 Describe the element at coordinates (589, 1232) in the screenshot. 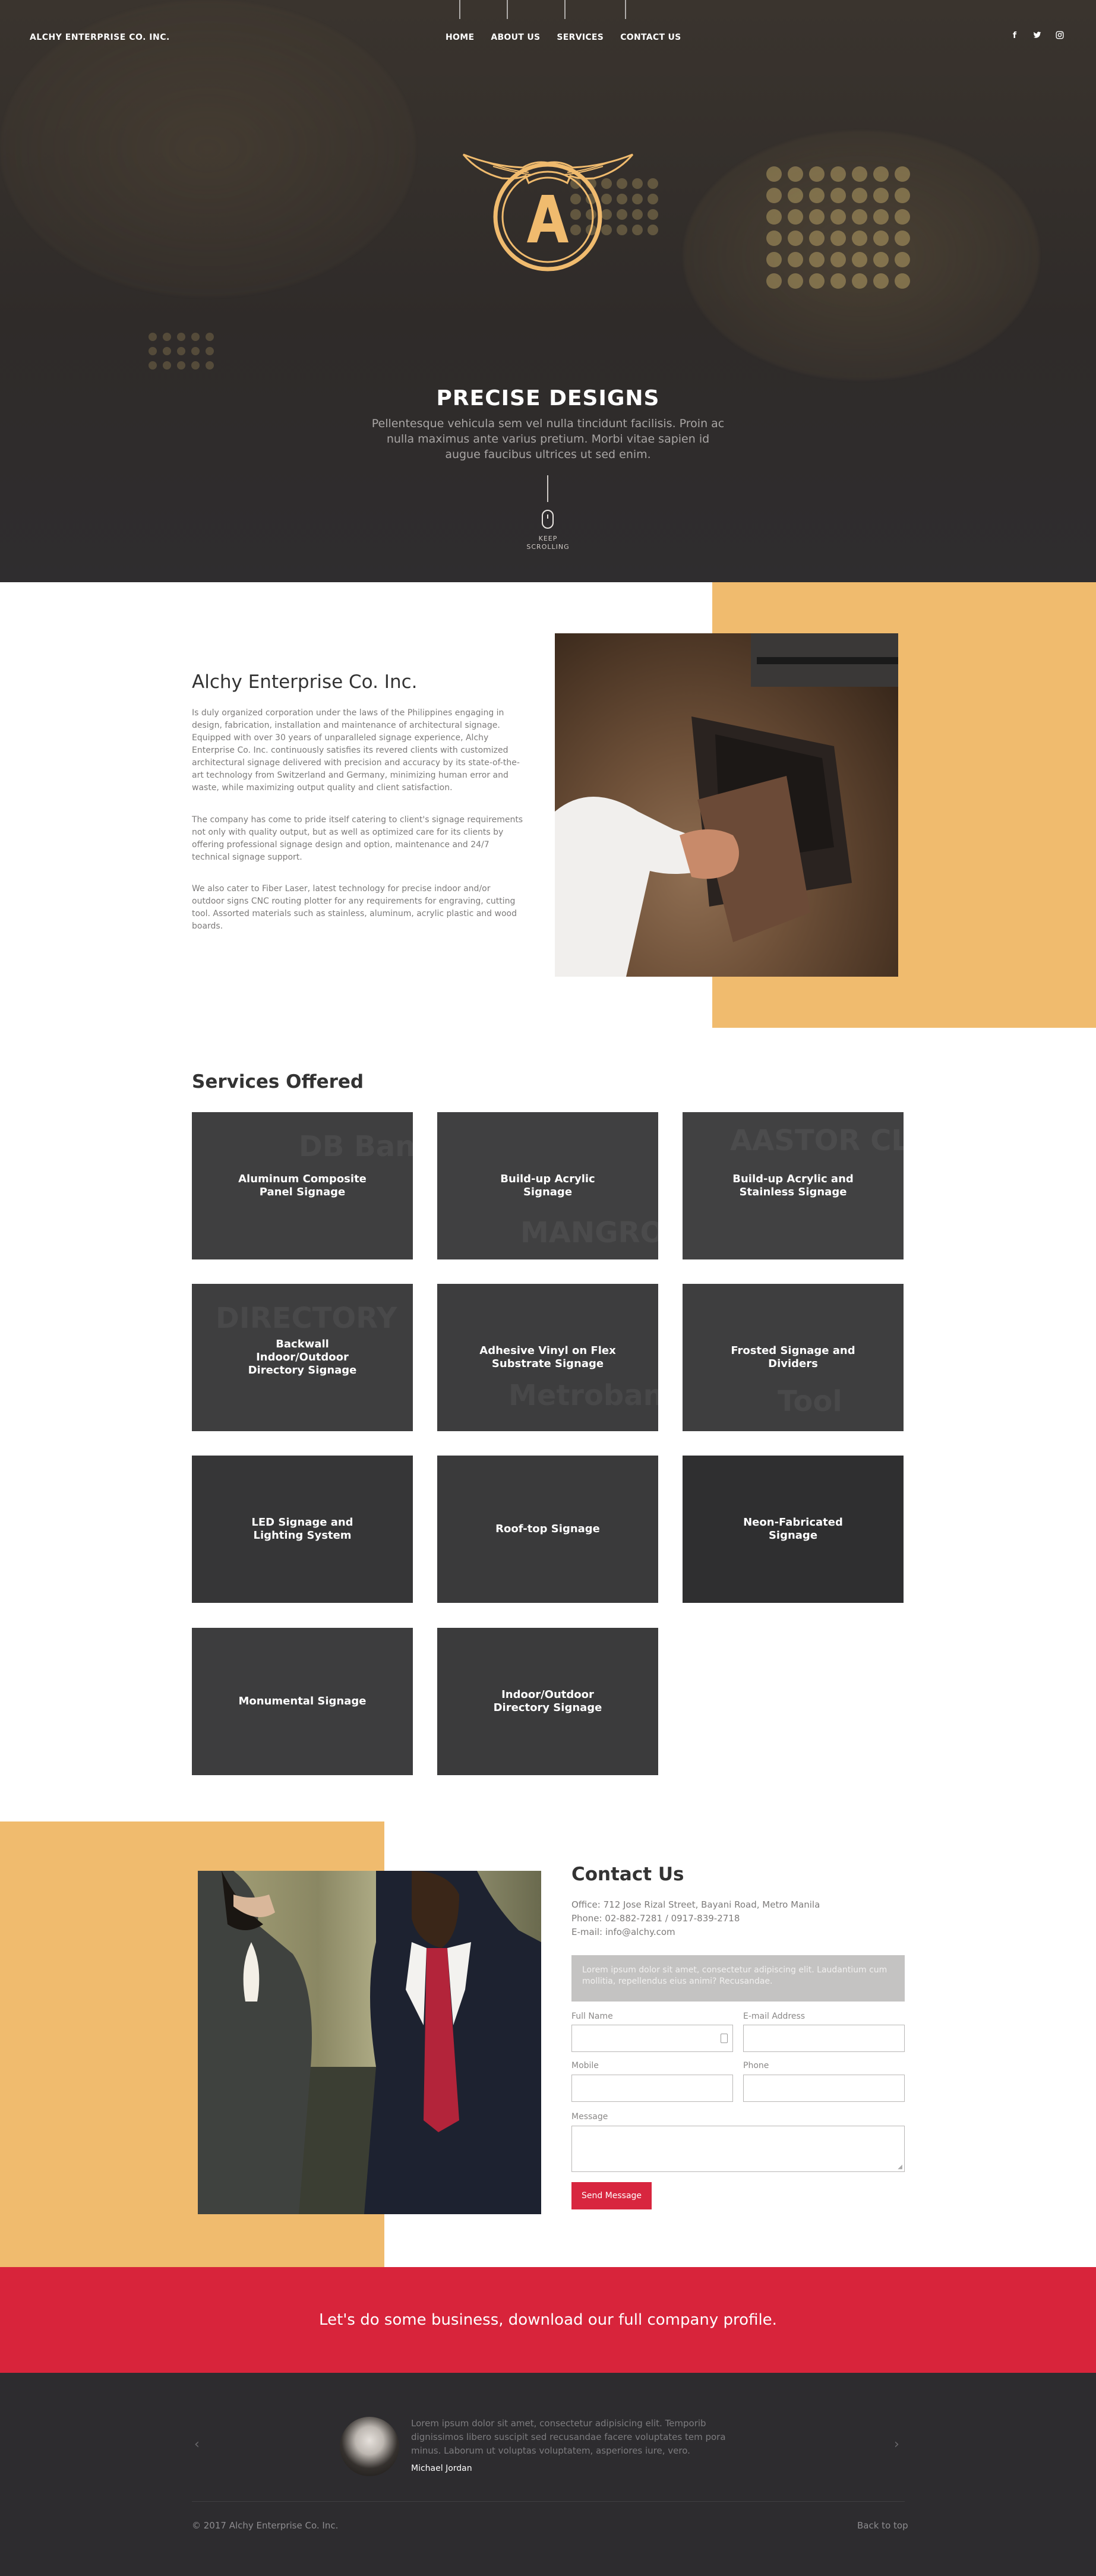

I see `service-card-watermark: MANGROVE` at that location.